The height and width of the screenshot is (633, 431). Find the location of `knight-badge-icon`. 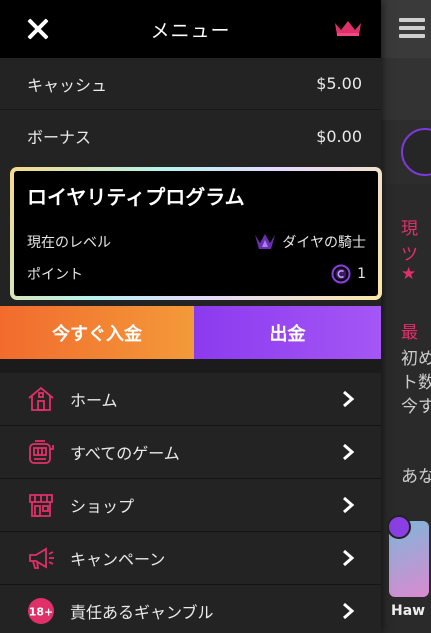

knight-badge-icon is located at coordinates (265, 241).